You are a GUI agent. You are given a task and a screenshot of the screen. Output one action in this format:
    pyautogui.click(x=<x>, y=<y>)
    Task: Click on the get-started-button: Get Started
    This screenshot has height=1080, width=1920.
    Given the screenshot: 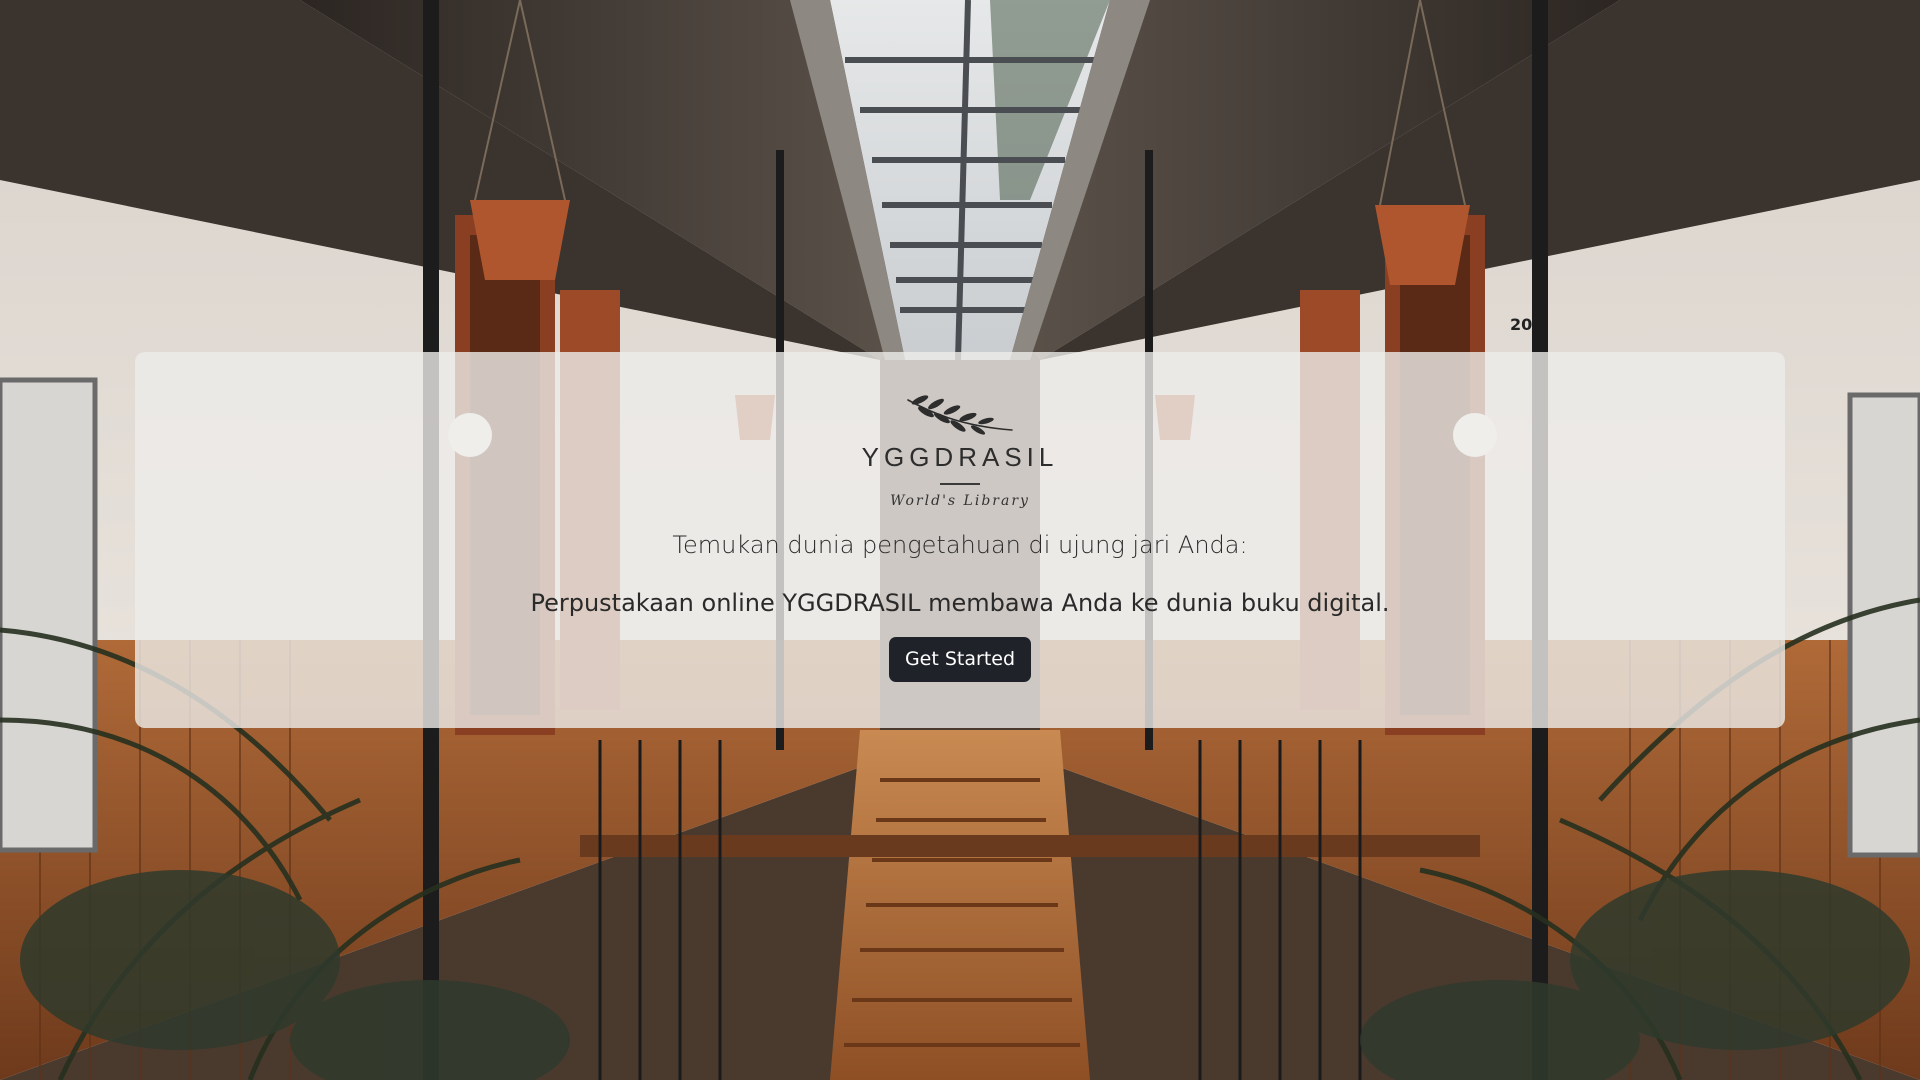 What is the action you would take?
    pyautogui.click(x=960, y=659)
    